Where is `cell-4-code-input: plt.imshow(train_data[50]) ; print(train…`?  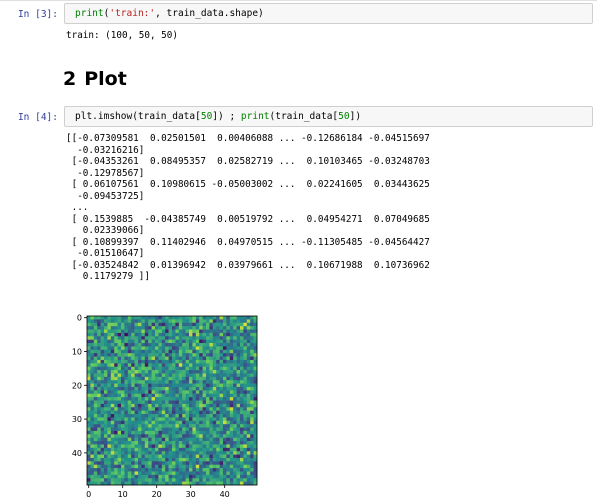 cell-4-code-input: plt.imshow(train_data[50]) ; print(train… is located at coordinates (328, 116).